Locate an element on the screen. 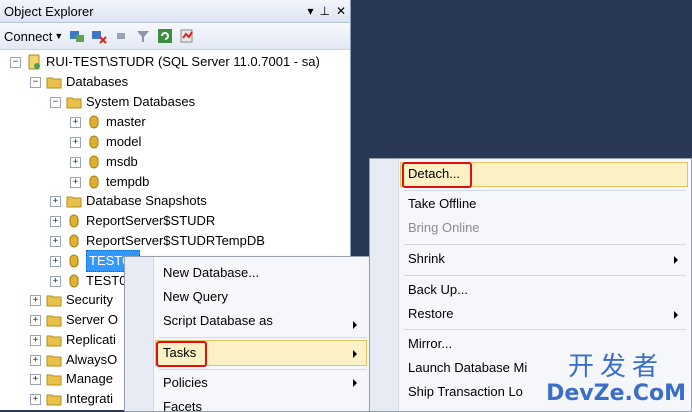 Image resolution: width=692 pixels, height=412 pixels. tree-db-test0: + TEST0 is located at coordinates (88, 281).